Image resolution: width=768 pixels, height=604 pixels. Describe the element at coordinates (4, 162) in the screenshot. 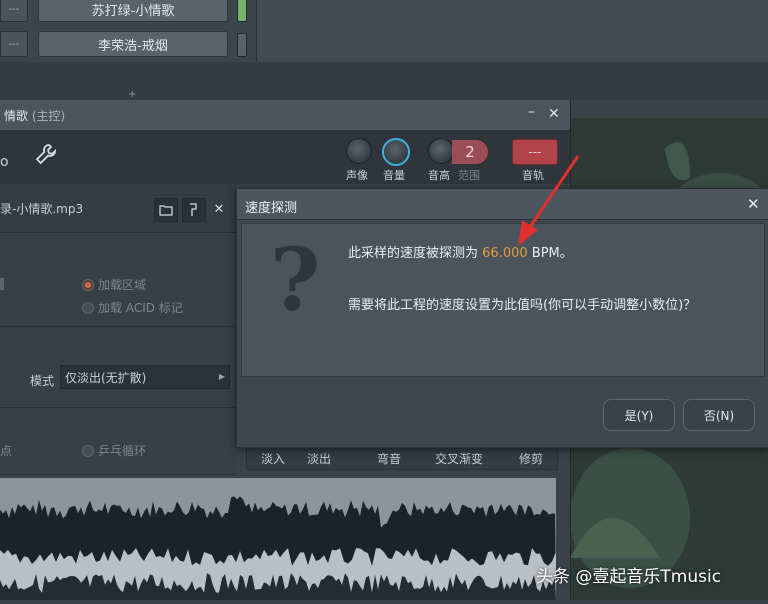

I see `toolbar-partial-label: o` at that location.